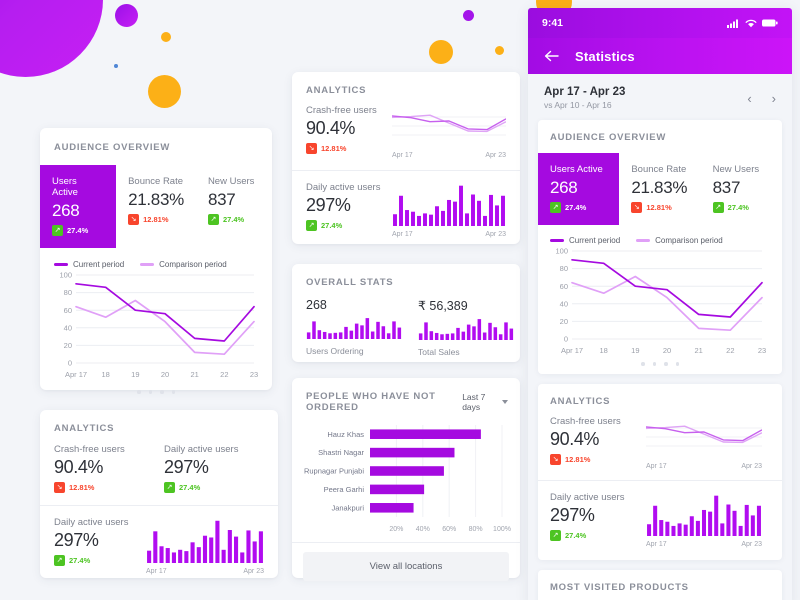  Describe the element at coordinates (344, 489) in the screenshot. I see `svg-text: Peera Garhi` at that location.